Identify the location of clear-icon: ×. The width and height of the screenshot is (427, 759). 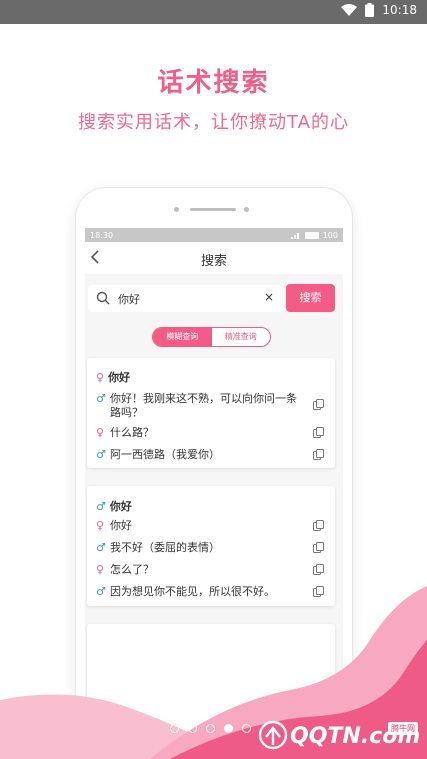
(269, 297).